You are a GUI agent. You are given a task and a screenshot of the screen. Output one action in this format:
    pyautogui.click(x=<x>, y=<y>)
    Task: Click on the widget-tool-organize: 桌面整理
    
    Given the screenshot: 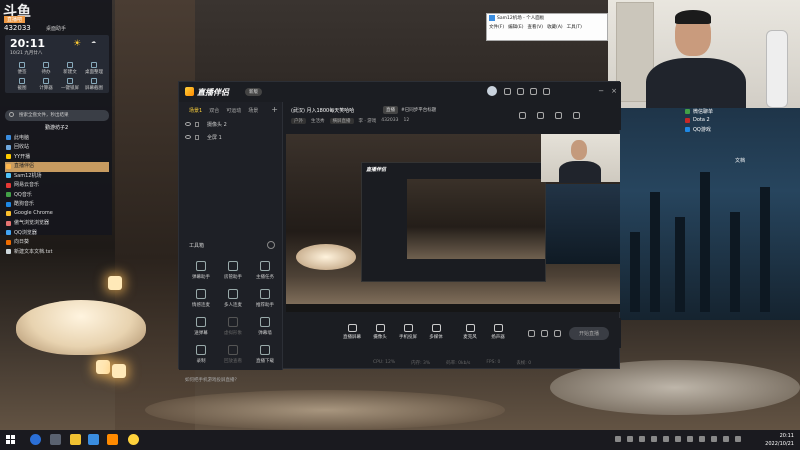 What is the action you would take?
    pyautogui.click(x=94, y=69)
    